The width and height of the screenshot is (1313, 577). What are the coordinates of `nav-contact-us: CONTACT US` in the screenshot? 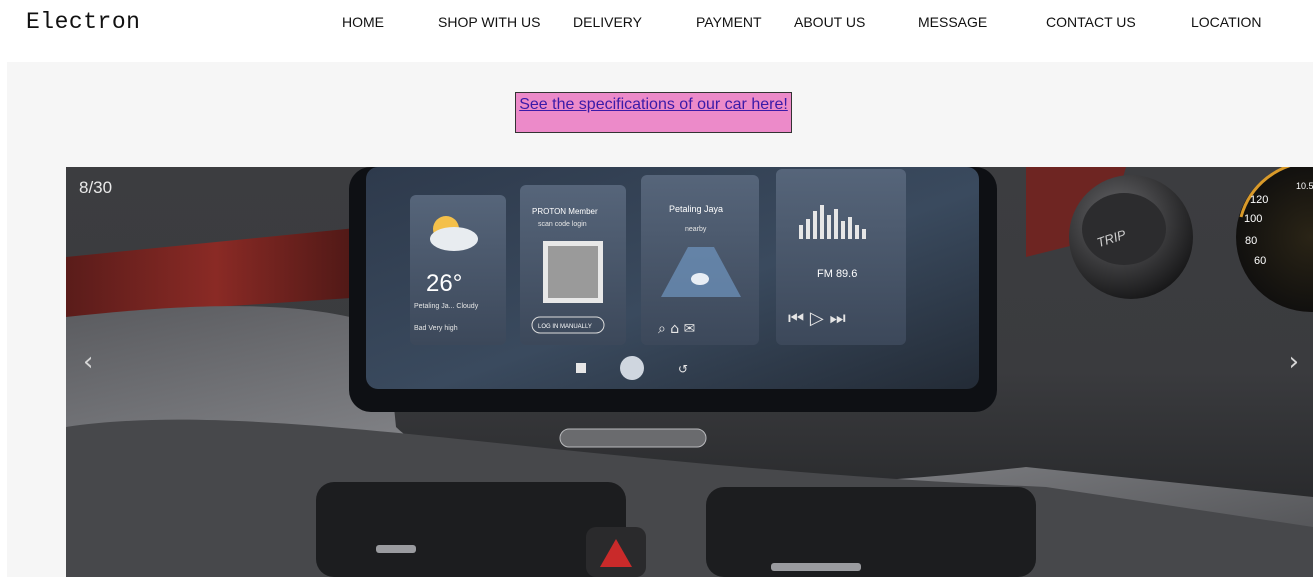 It's located at (1091, 22).